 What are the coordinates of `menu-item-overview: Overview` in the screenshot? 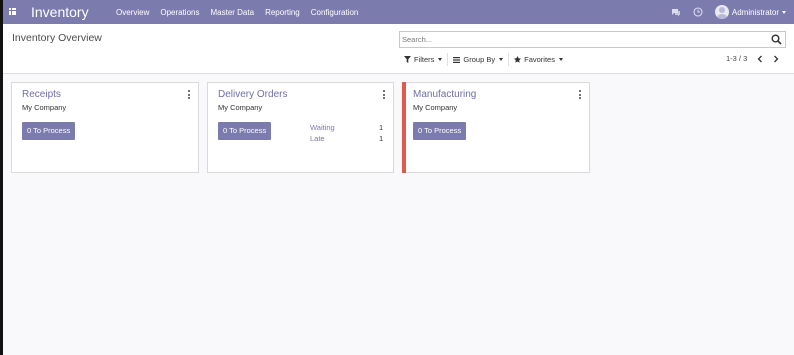 It's located at (132, 12).